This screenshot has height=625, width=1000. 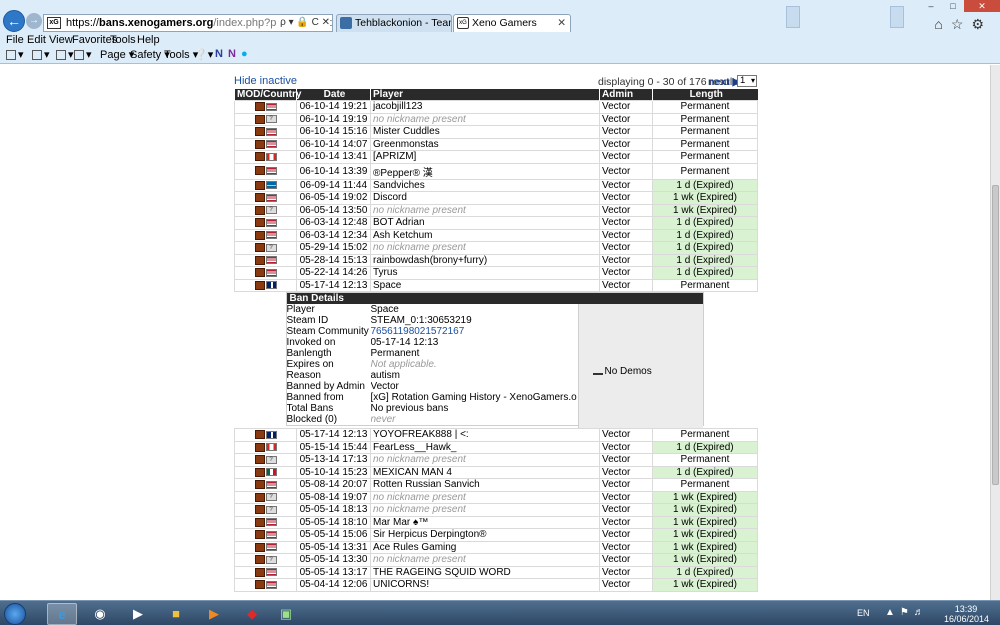 I want to click on page-select: 1, so click(x=747, y=81).